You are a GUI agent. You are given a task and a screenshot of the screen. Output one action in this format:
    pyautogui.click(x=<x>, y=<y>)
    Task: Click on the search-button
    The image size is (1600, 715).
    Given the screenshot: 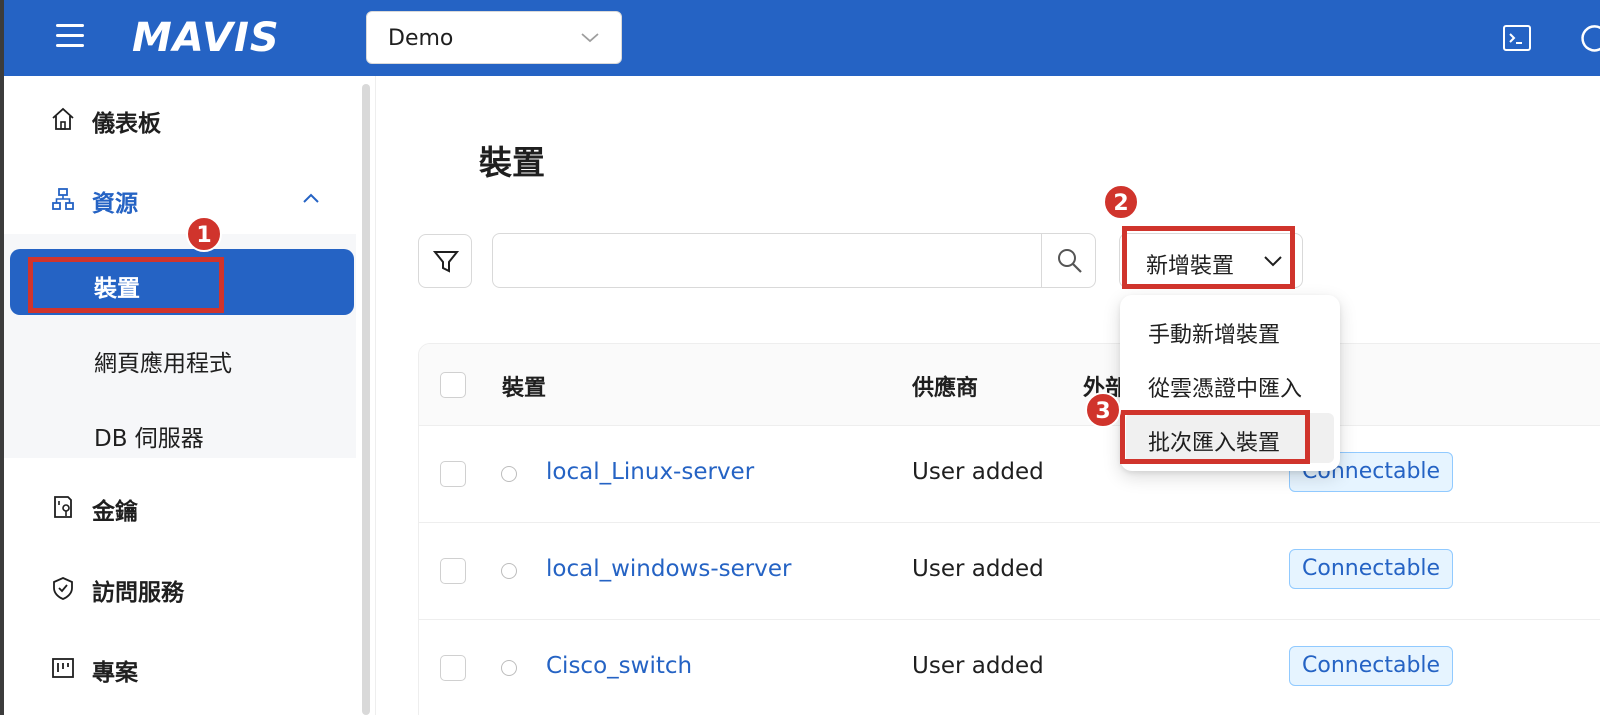 What is the action you would take?
    pyautogui.click(x=1068, y=260)
    